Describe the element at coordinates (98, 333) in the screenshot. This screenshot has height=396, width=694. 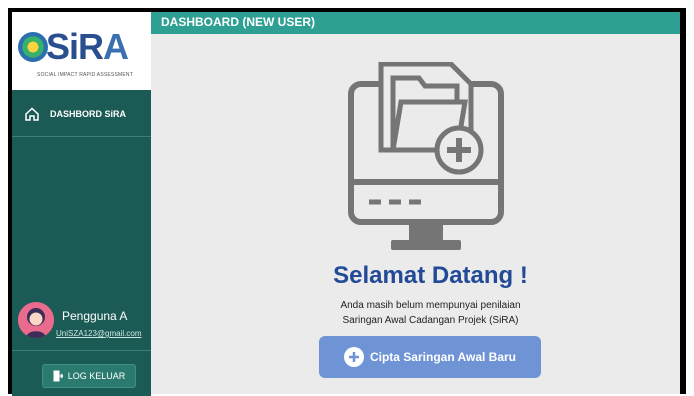
I see `user-email: UniSZA123@gmail.com` at that location.